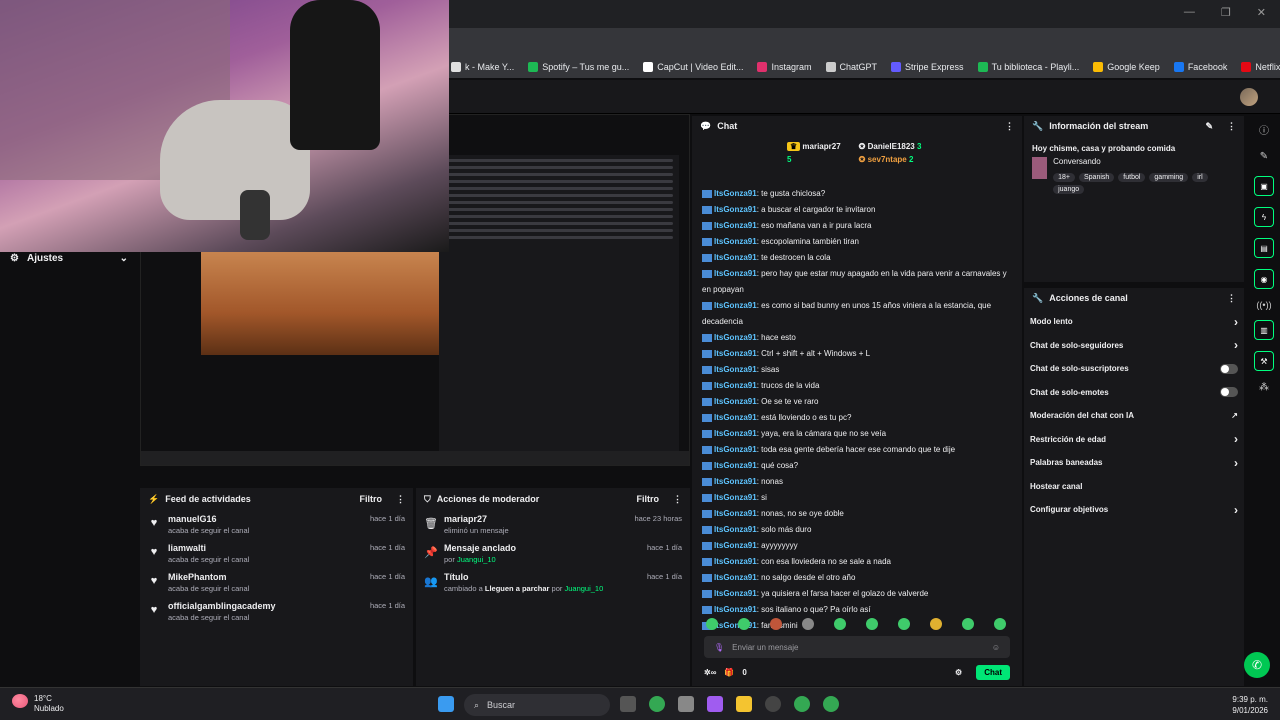 This screenshot has height=720, width=1280. What do you see at coordinates (851, 67) in the screenshot?
I see `bookmark-item: ChatGPT` at bounding box center [851, 67].